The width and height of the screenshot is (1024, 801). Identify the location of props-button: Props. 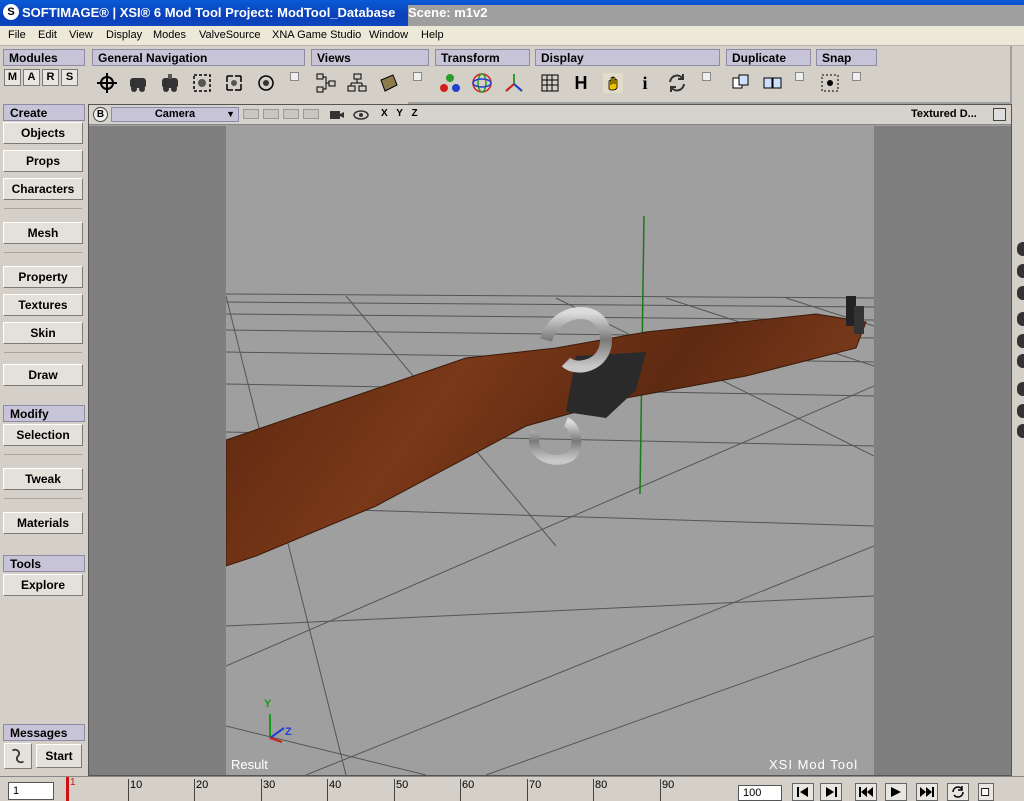
(43, 161).